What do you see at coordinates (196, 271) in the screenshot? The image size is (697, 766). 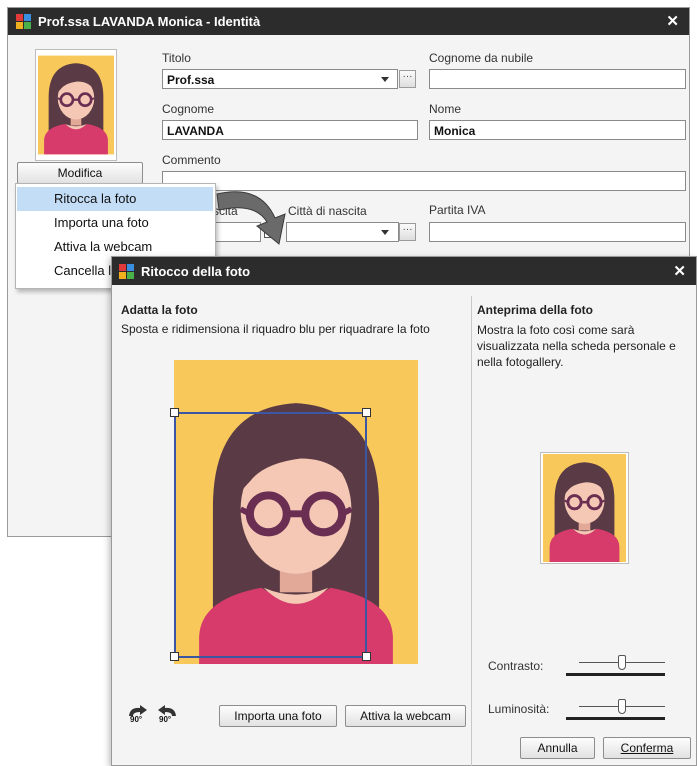 I see `ritocco-title: Ritocco della foto` at bounding box center [196, 271].